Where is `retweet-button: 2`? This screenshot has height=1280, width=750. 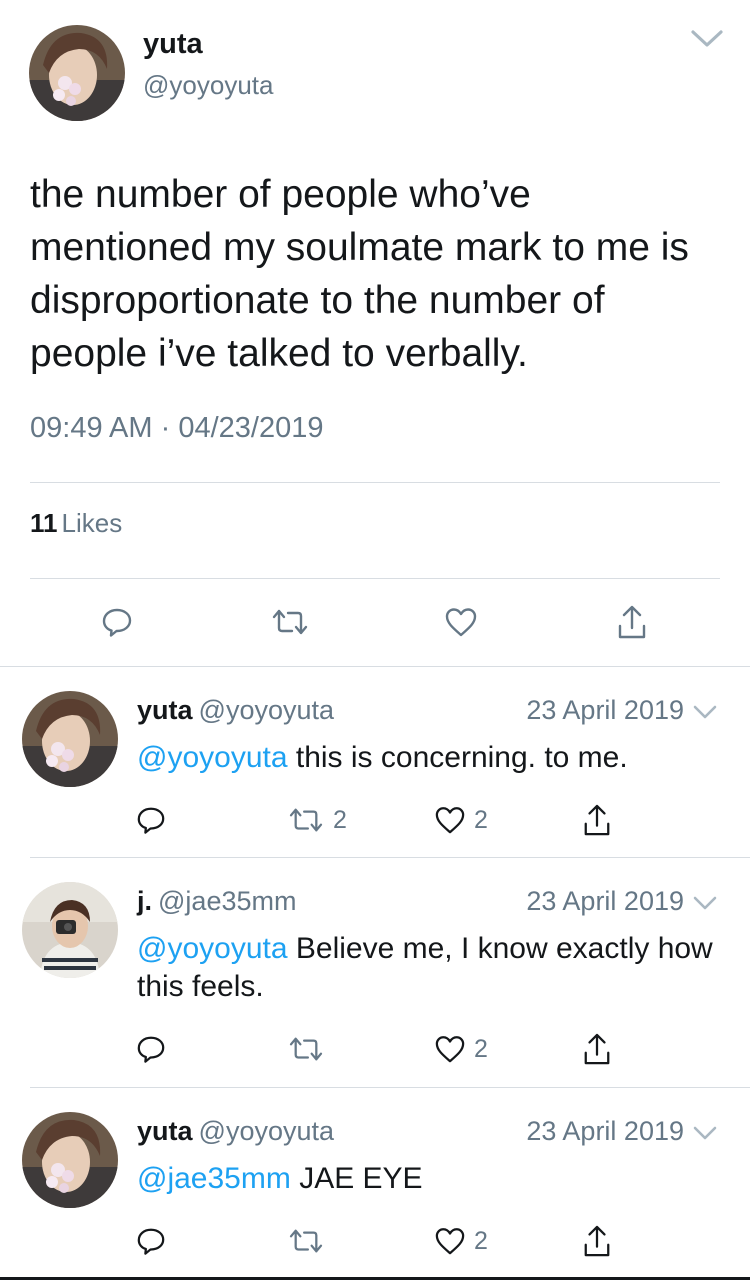 retweet-button: 2 is located at coordinates (317, 820).